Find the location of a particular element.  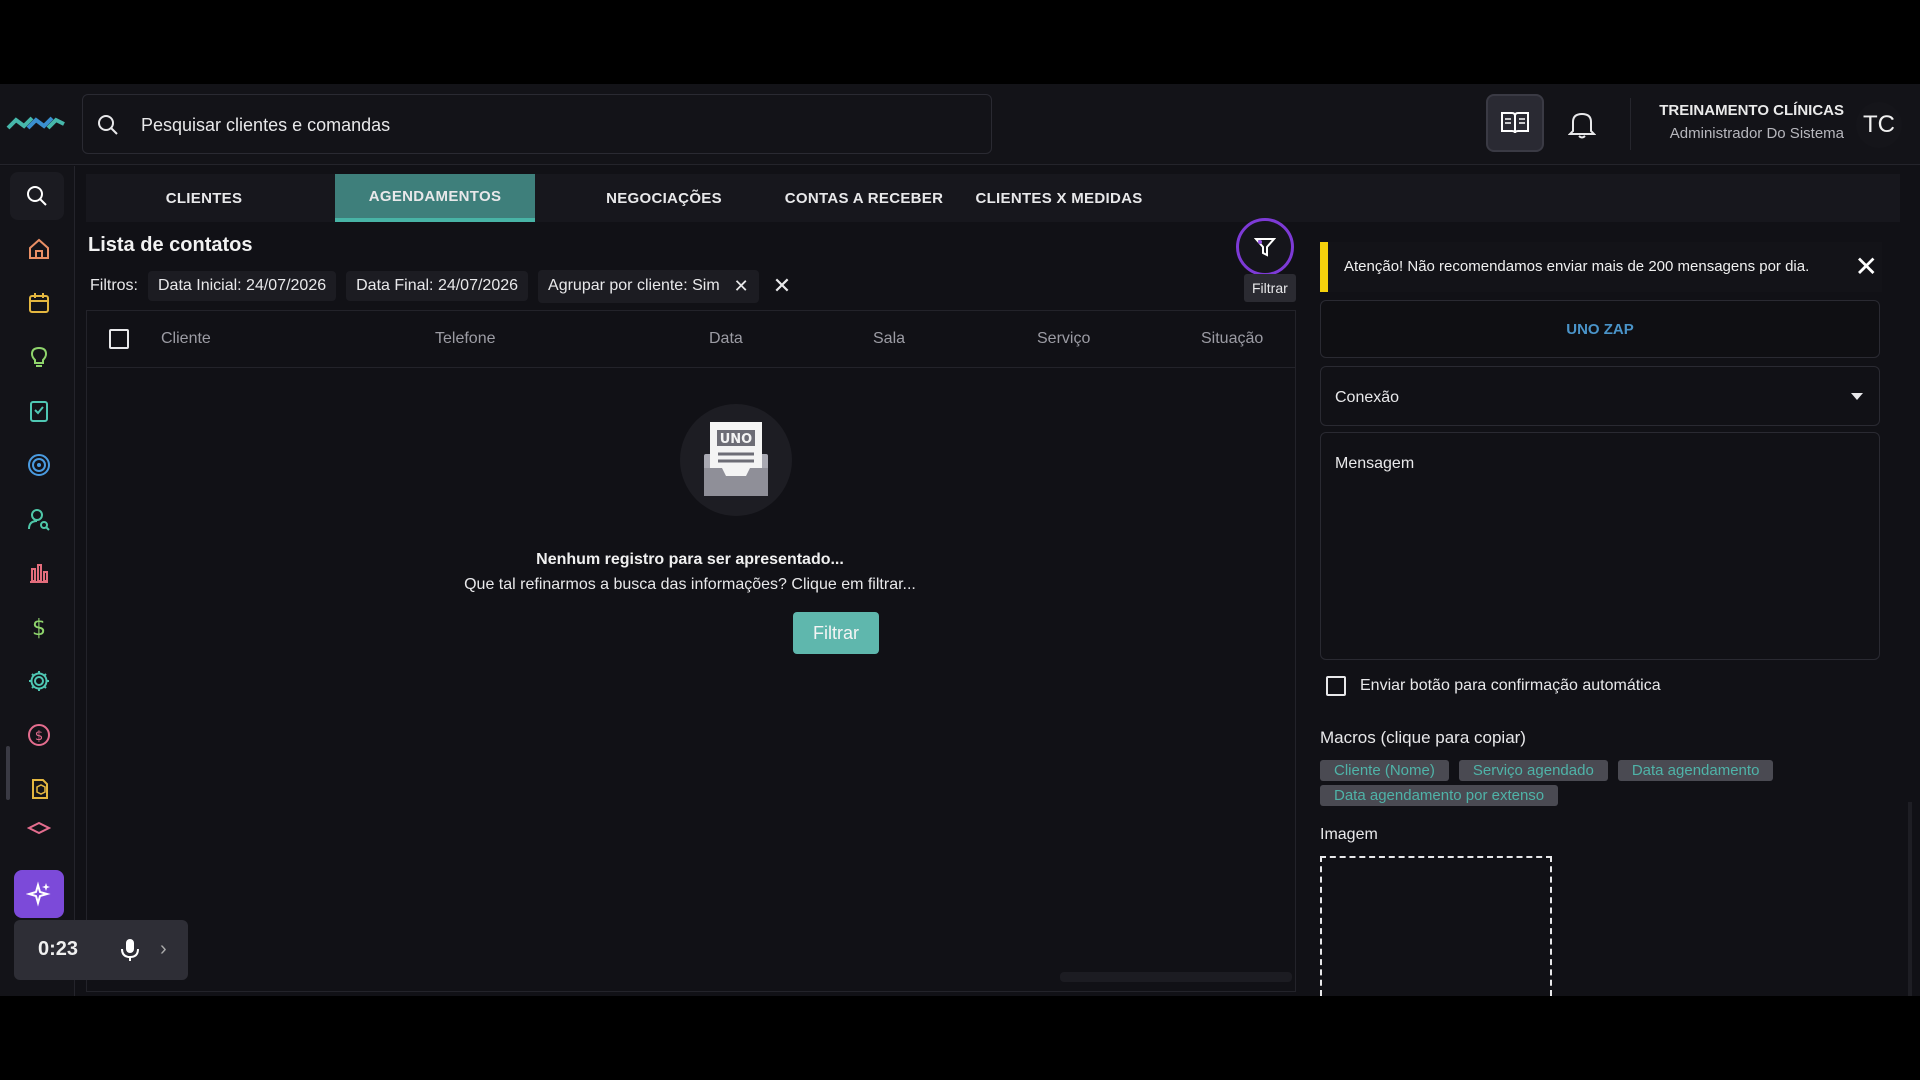

horizontal-scrollbar is located at coordinates (1176, 977).